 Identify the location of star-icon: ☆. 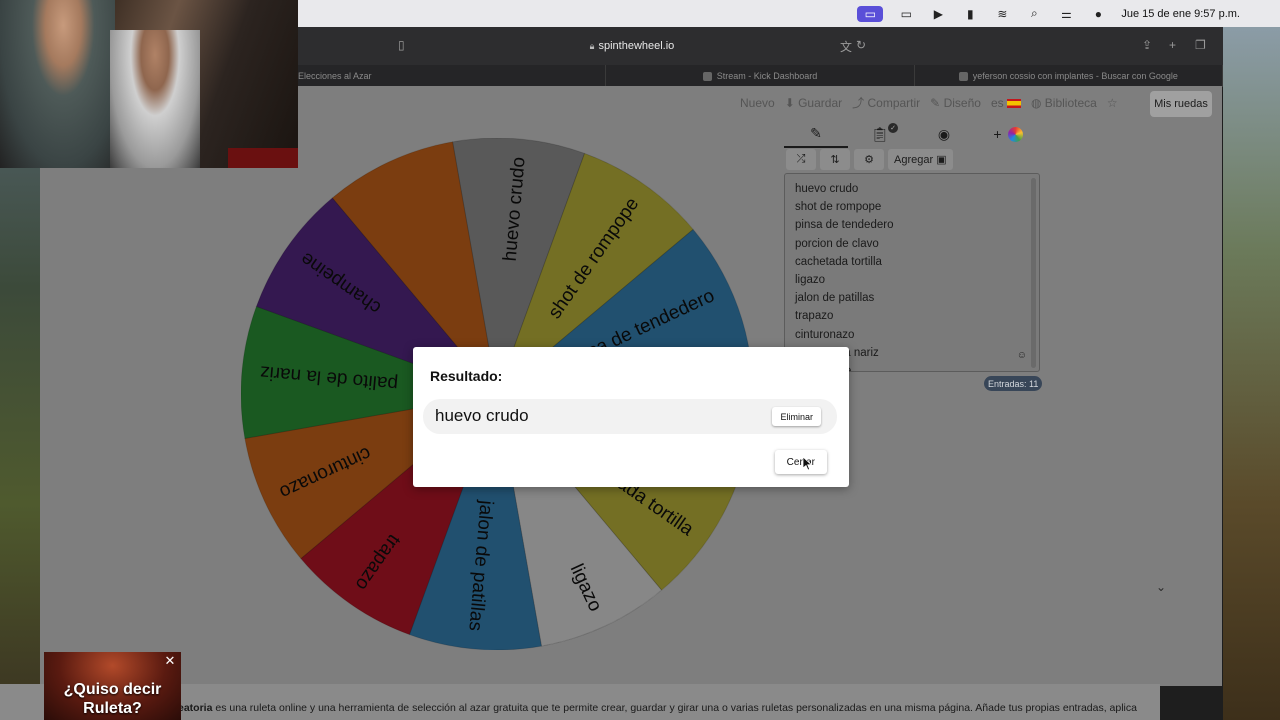
(1112, 103).